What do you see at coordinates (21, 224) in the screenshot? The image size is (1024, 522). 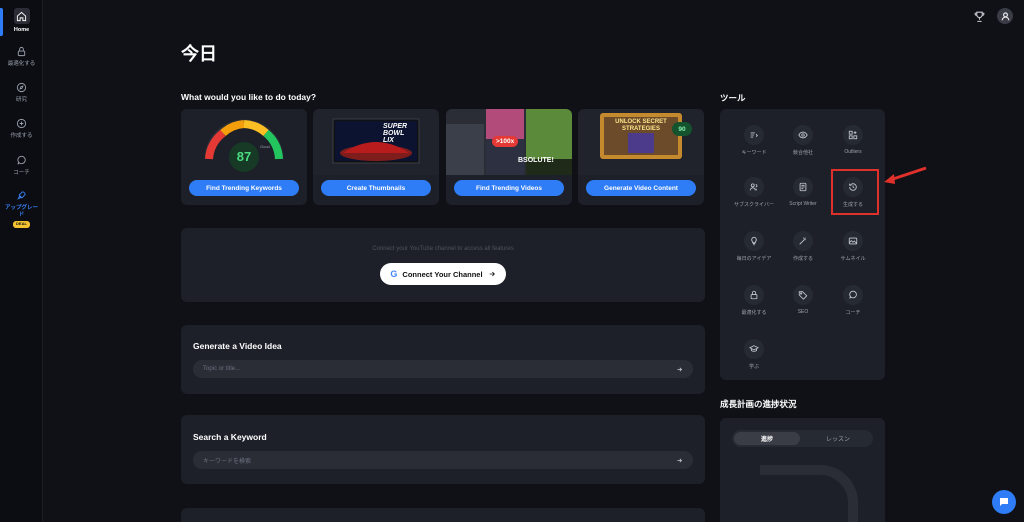 I see `deal-badge: DEAL` at bounding box center [21, 224].